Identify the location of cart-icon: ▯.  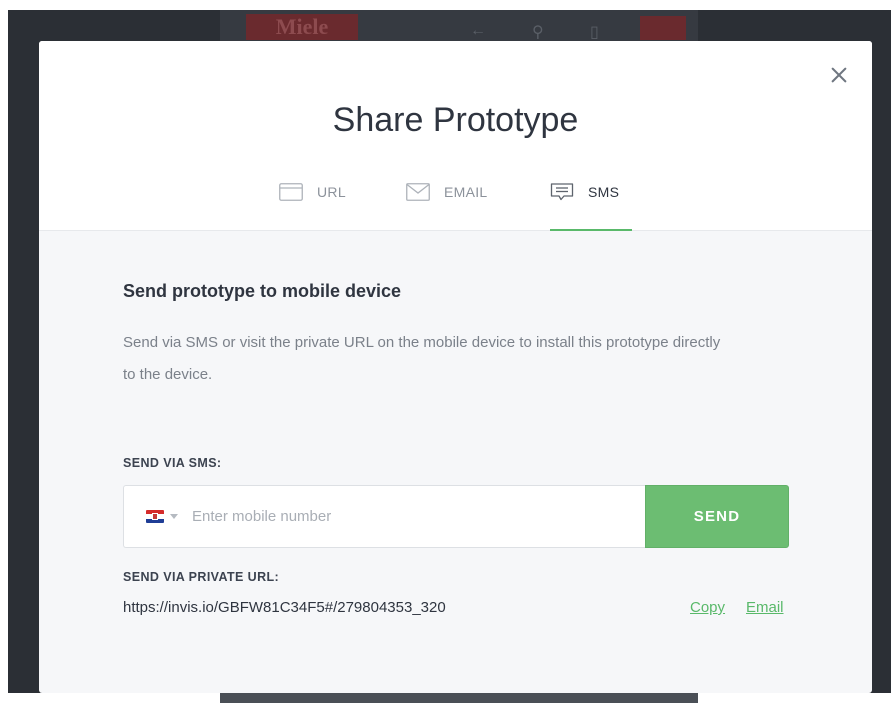
(594, 32).